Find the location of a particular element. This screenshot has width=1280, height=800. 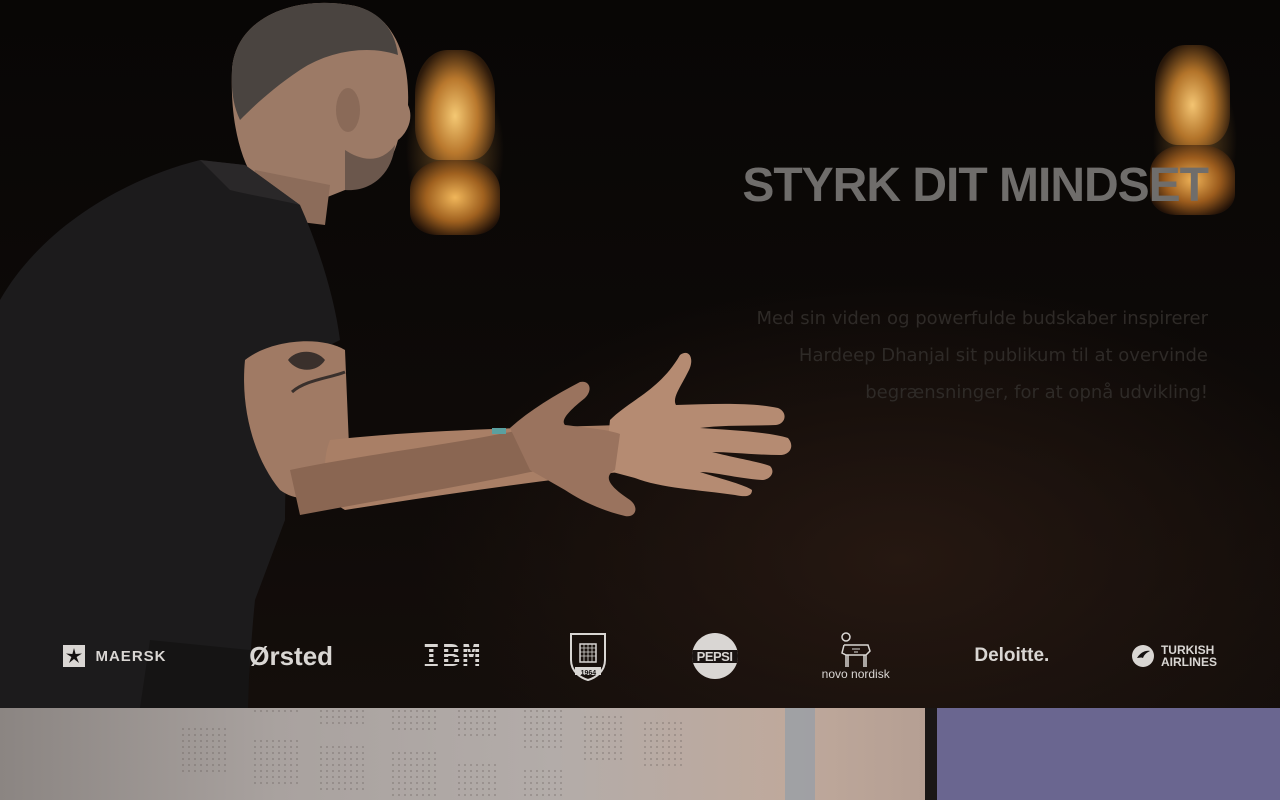

bull-icon is located at coordinates (855, 649).